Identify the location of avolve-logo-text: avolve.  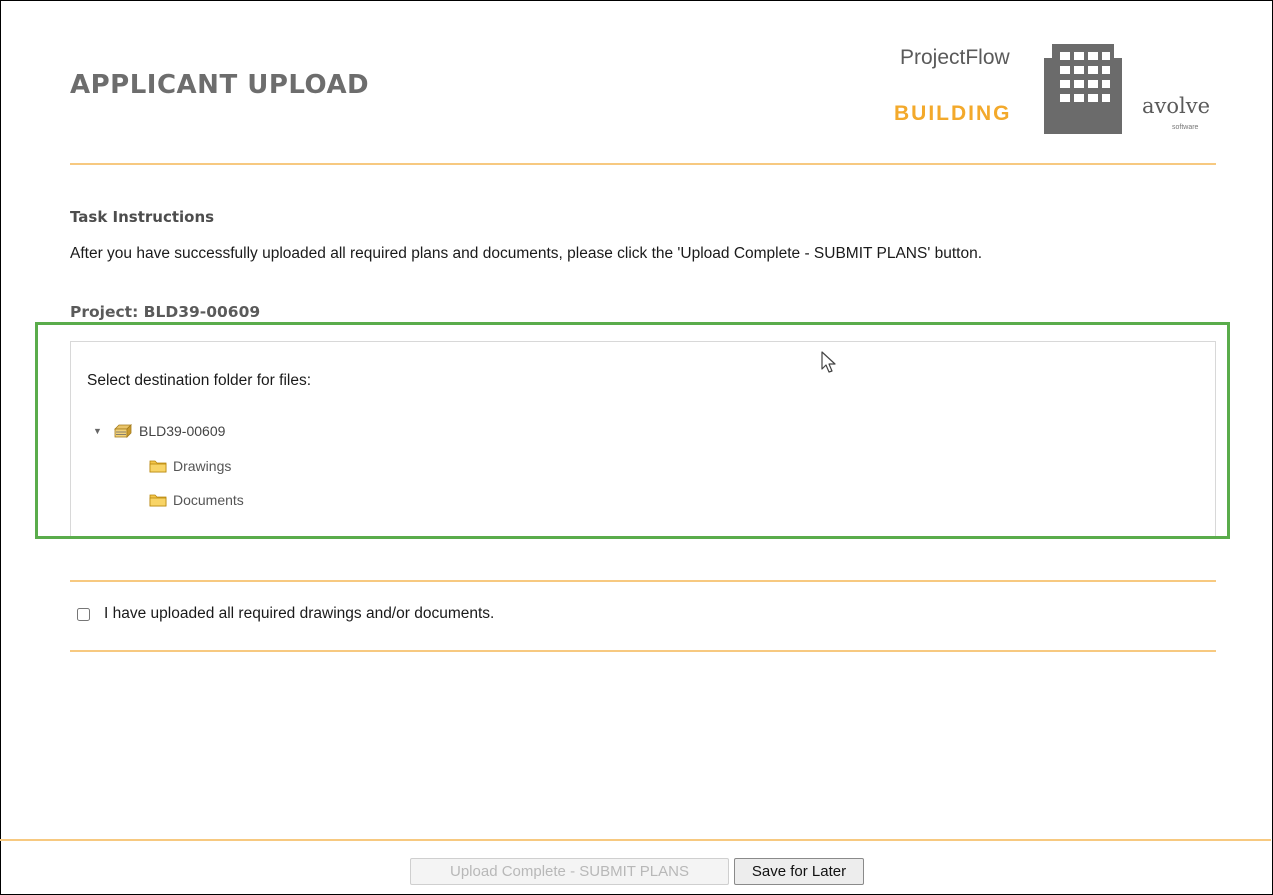
(1176, 106).